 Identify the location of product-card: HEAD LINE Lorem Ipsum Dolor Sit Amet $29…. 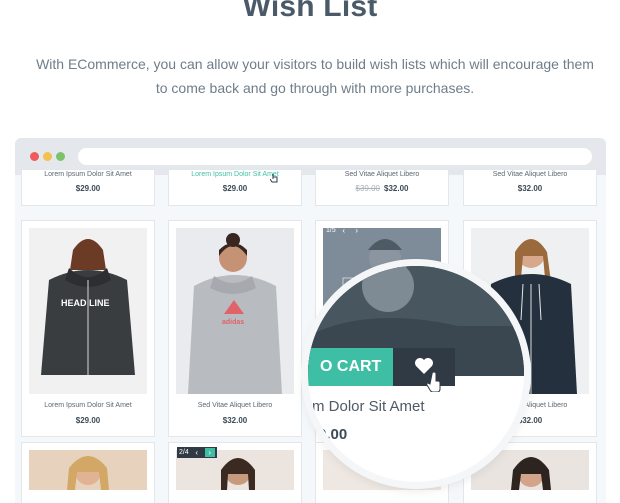
(88, 328).